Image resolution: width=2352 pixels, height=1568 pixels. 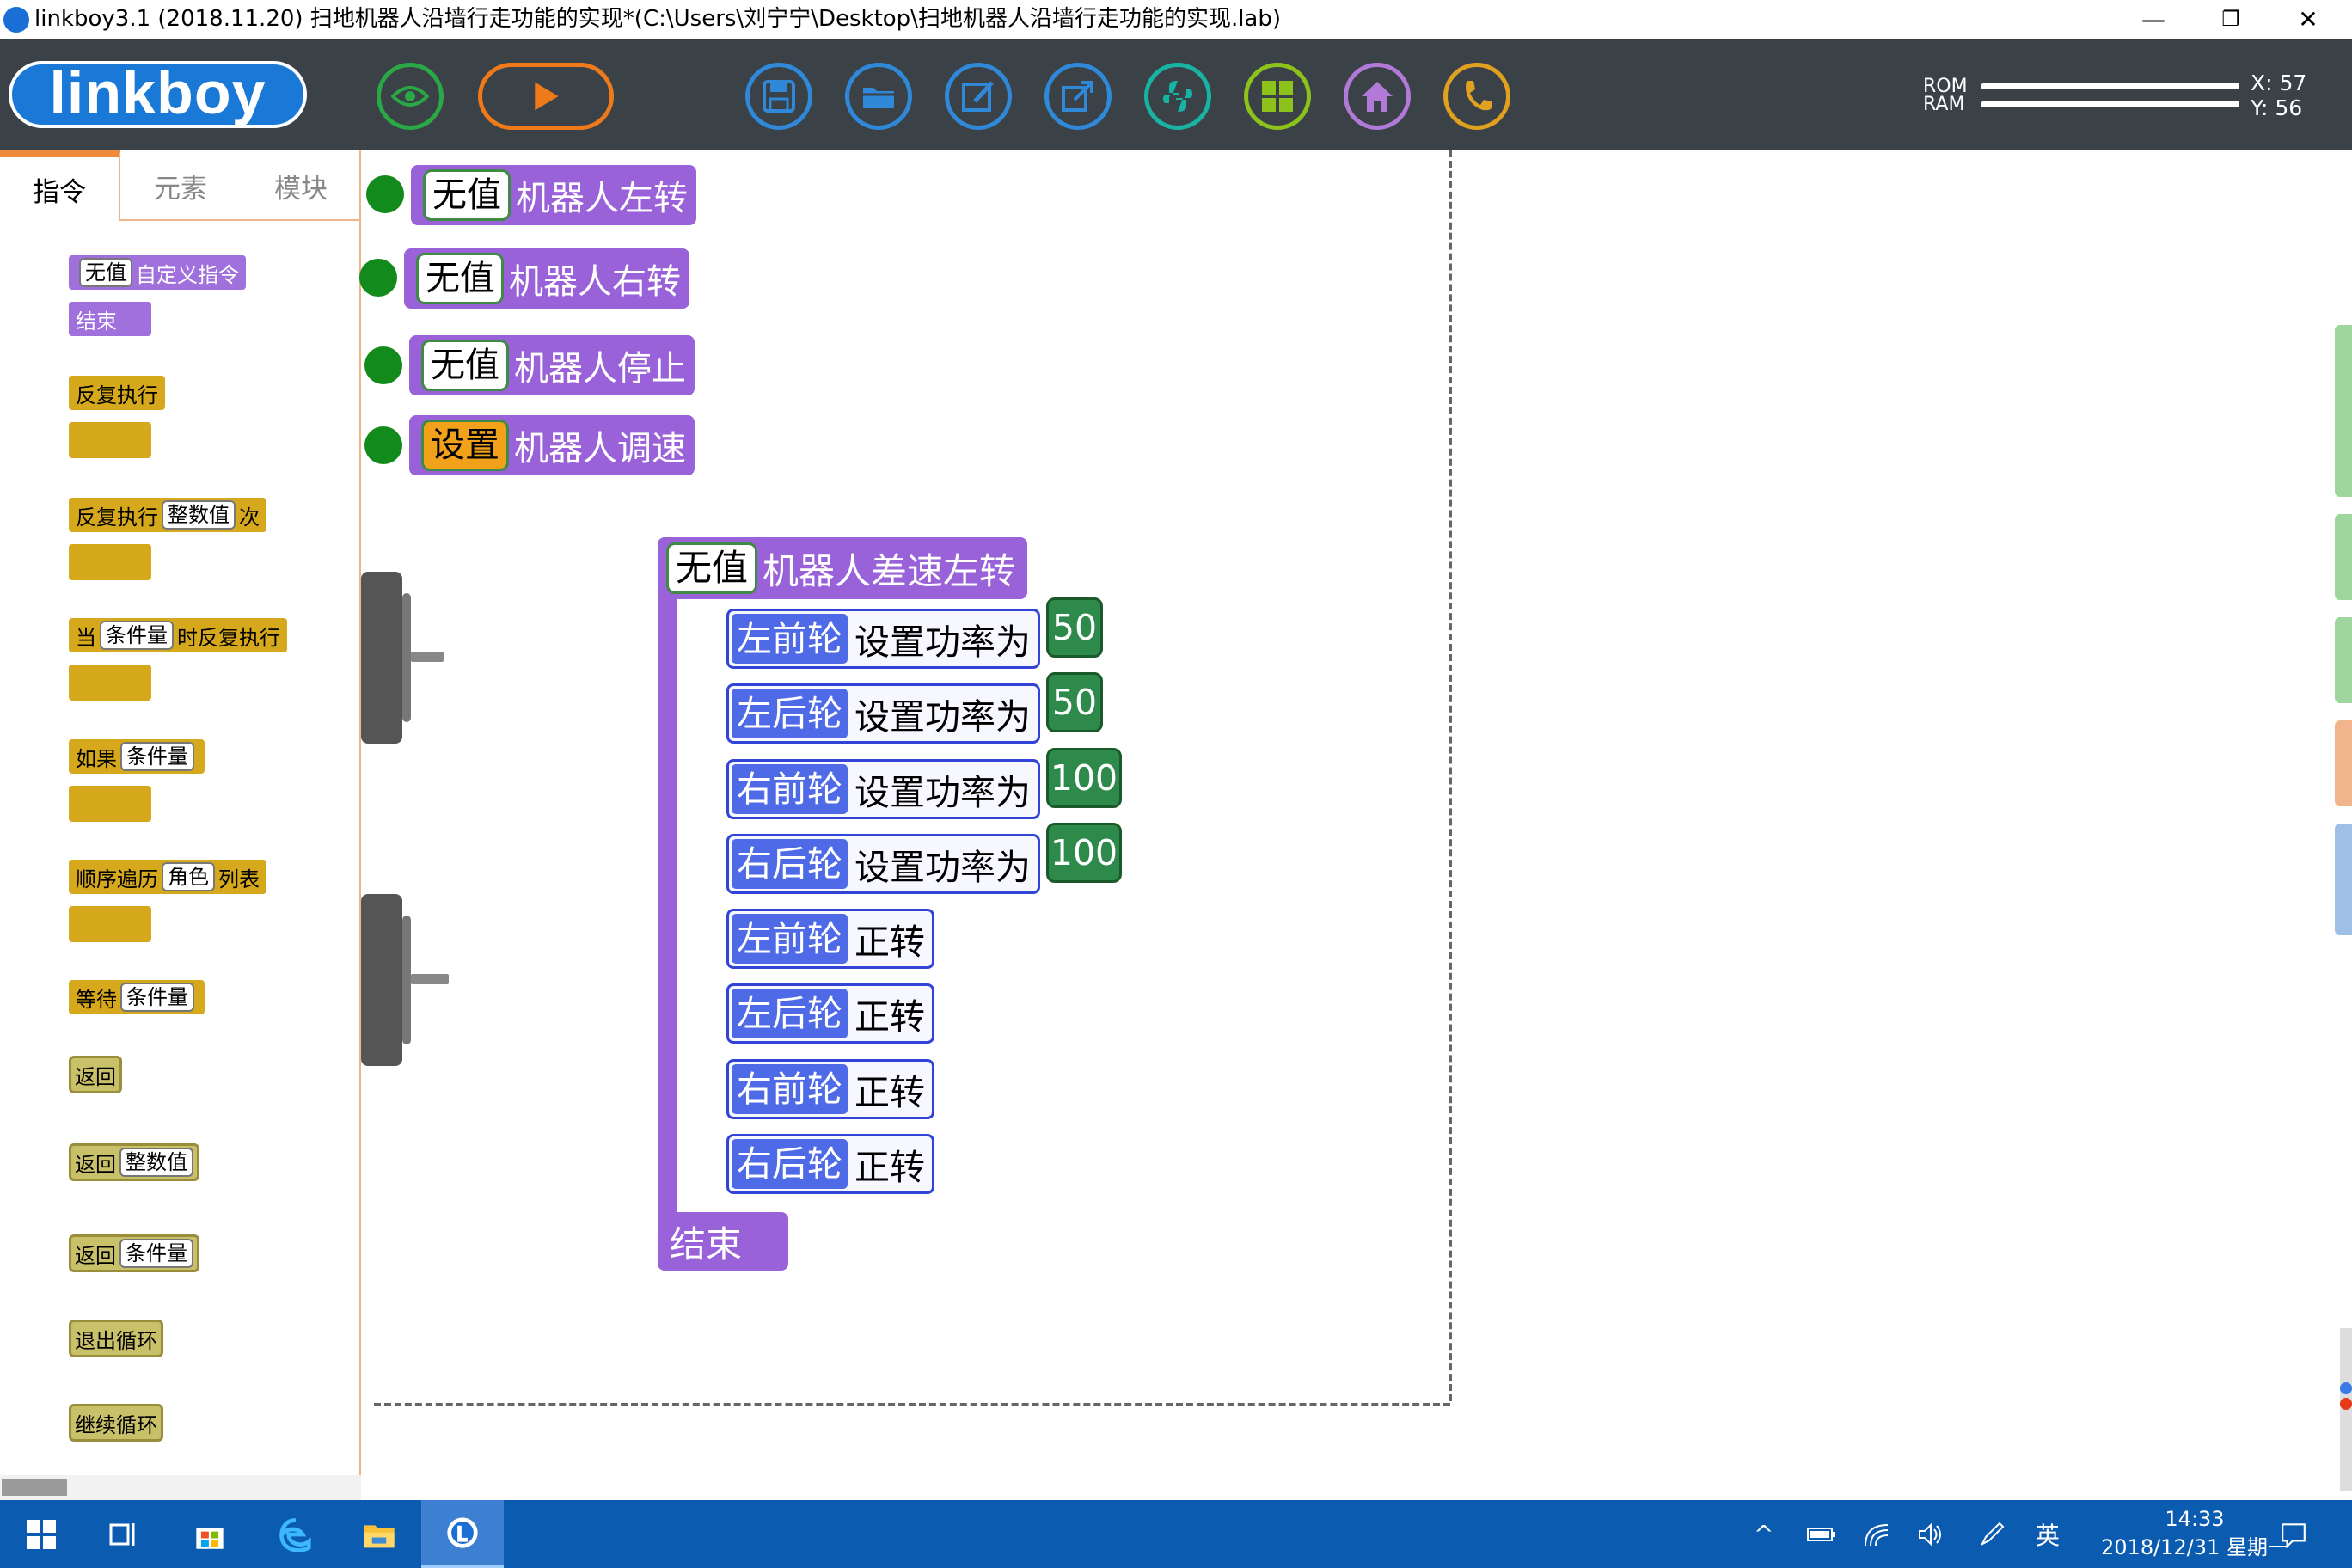 What do you see at coordinates (883, 789) in the screenshot?
I see `statement-block: 右前轮 设置功率为` at bounding box center [883, 789].